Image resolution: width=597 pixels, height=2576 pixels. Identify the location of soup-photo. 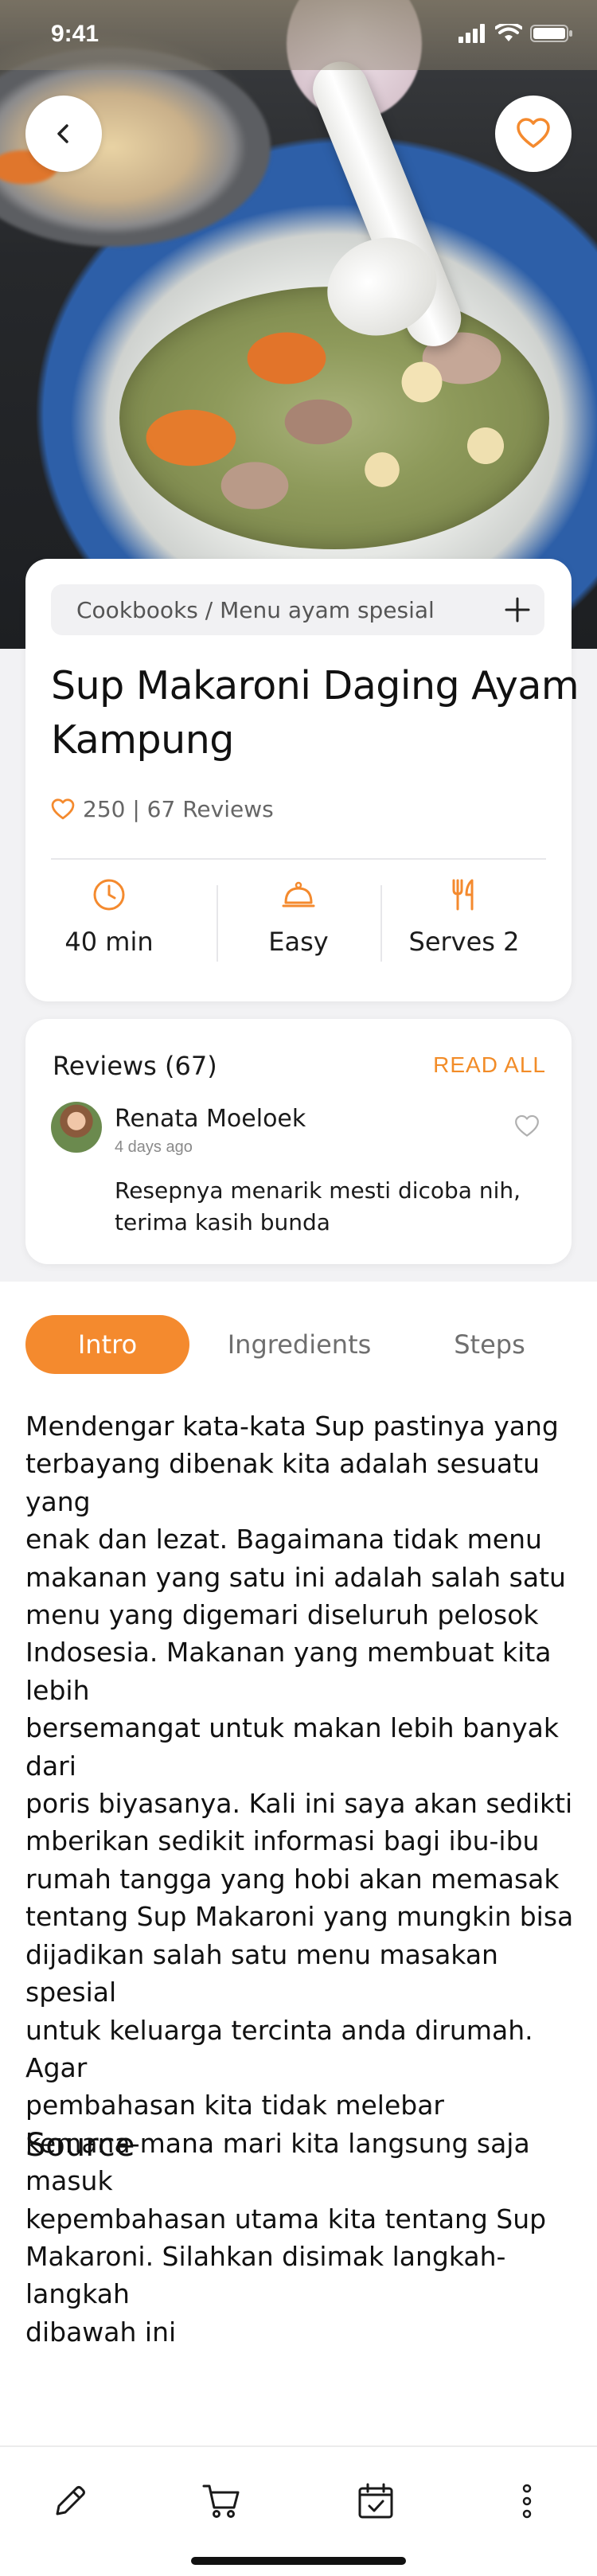
(334, 418).